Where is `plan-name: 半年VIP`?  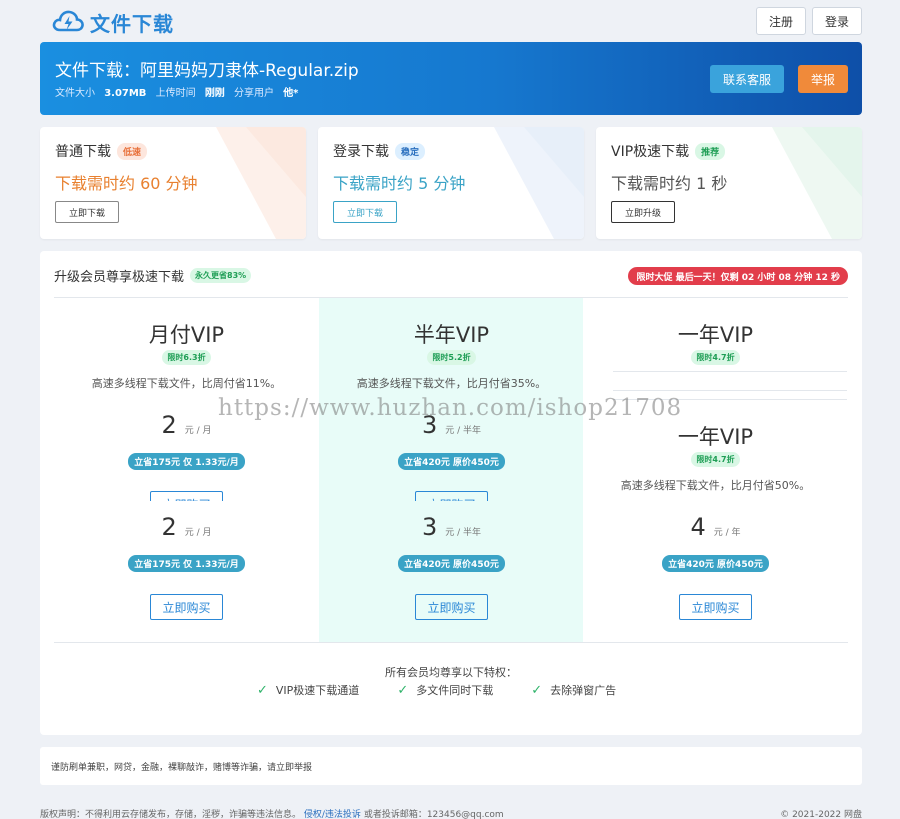 plan-name: 半年VIP is located at coordinates (451, 335).